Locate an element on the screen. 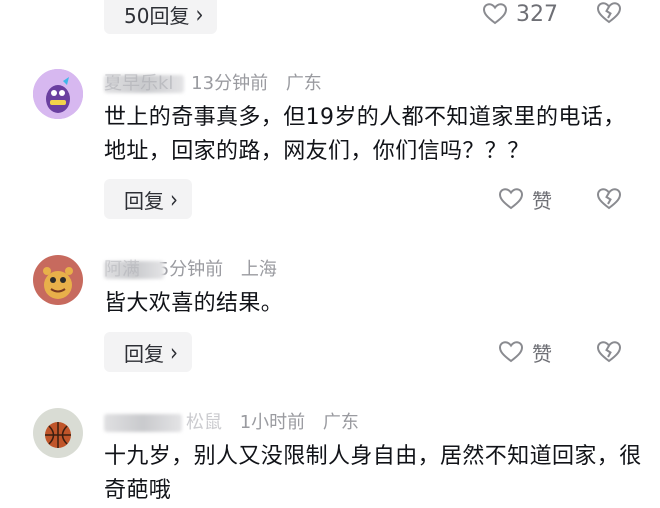  comment-time: 13分钟前 is located at coordinates (230, 83).